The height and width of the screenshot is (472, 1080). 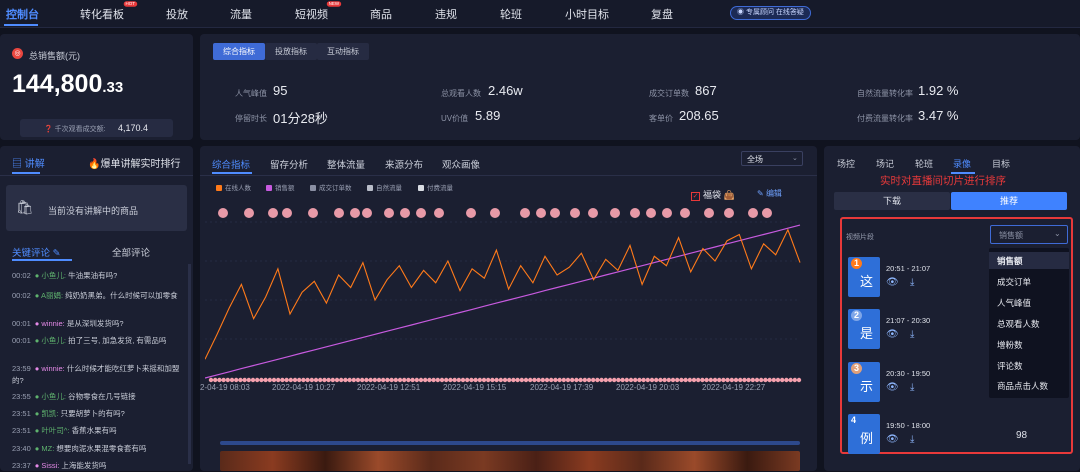 What do you see at coordinates (36, 252) in the screenshot?
I see `tab-key-comments: 关键评论 ✎` at bounding box center [36, 252].